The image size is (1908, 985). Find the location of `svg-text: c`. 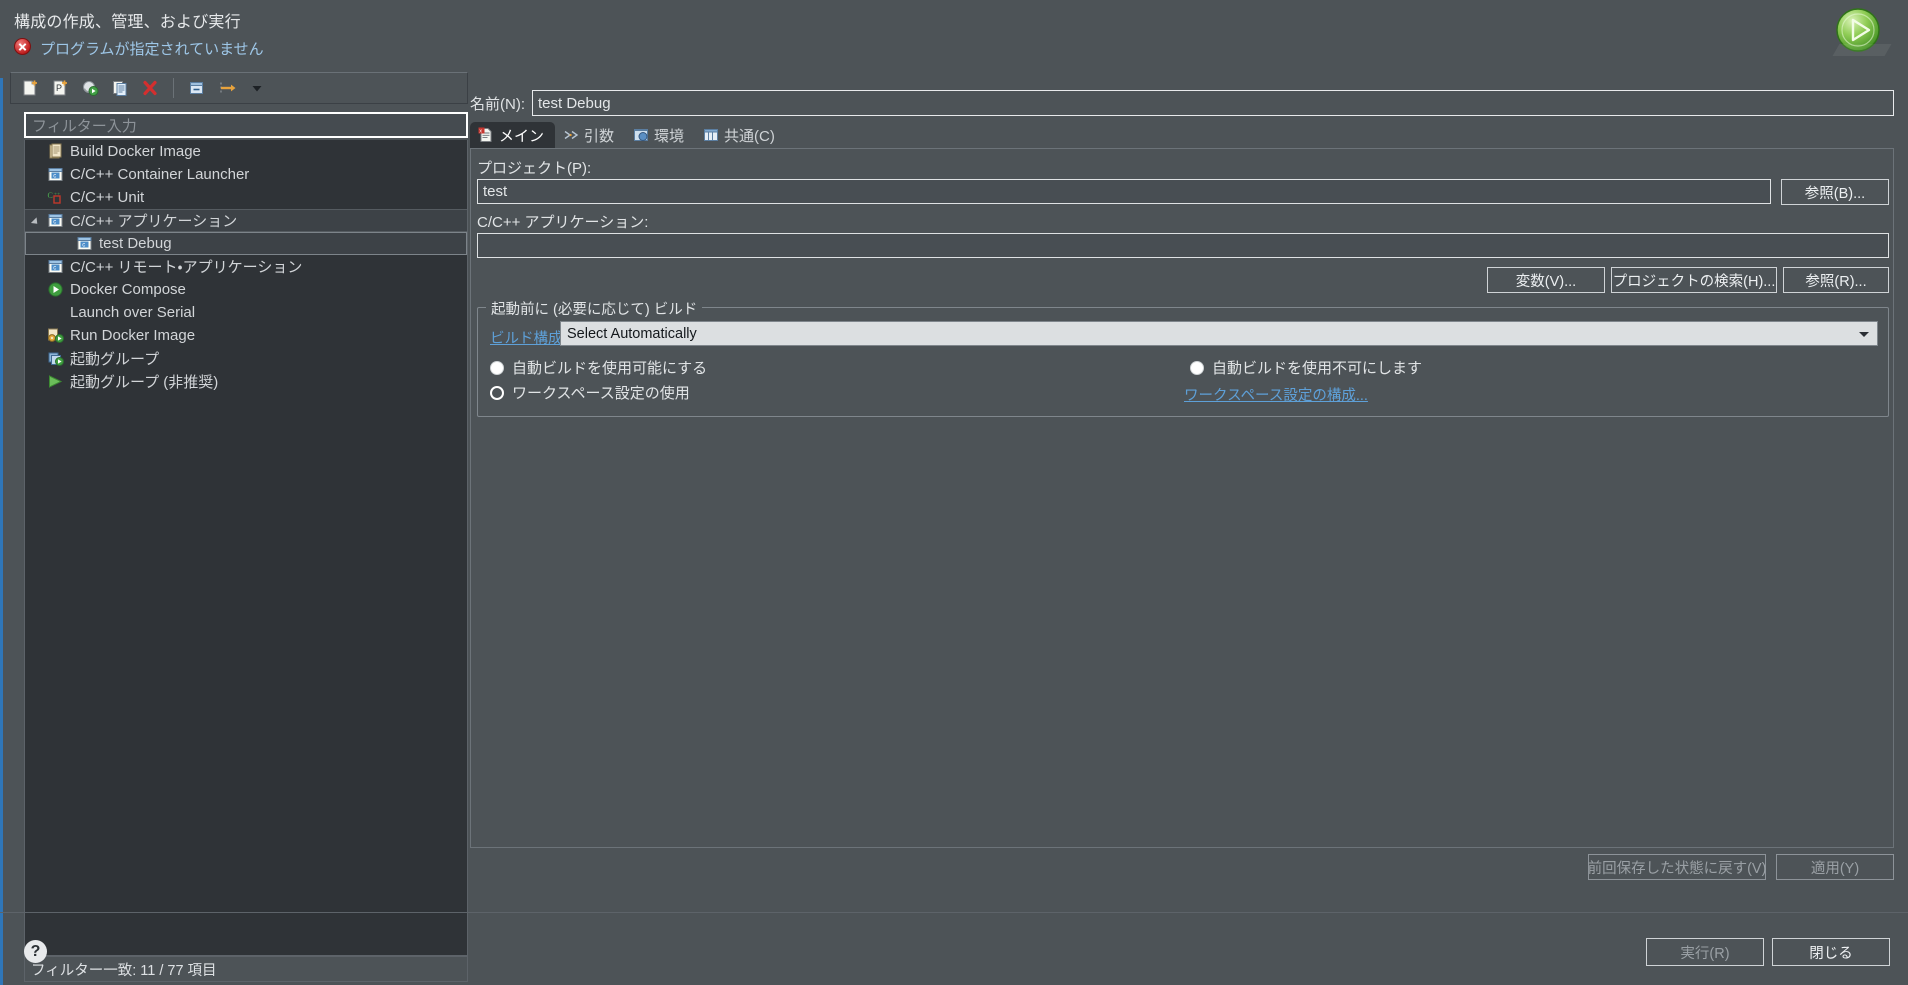

svg-text: c is located at coordinates (54, 269).